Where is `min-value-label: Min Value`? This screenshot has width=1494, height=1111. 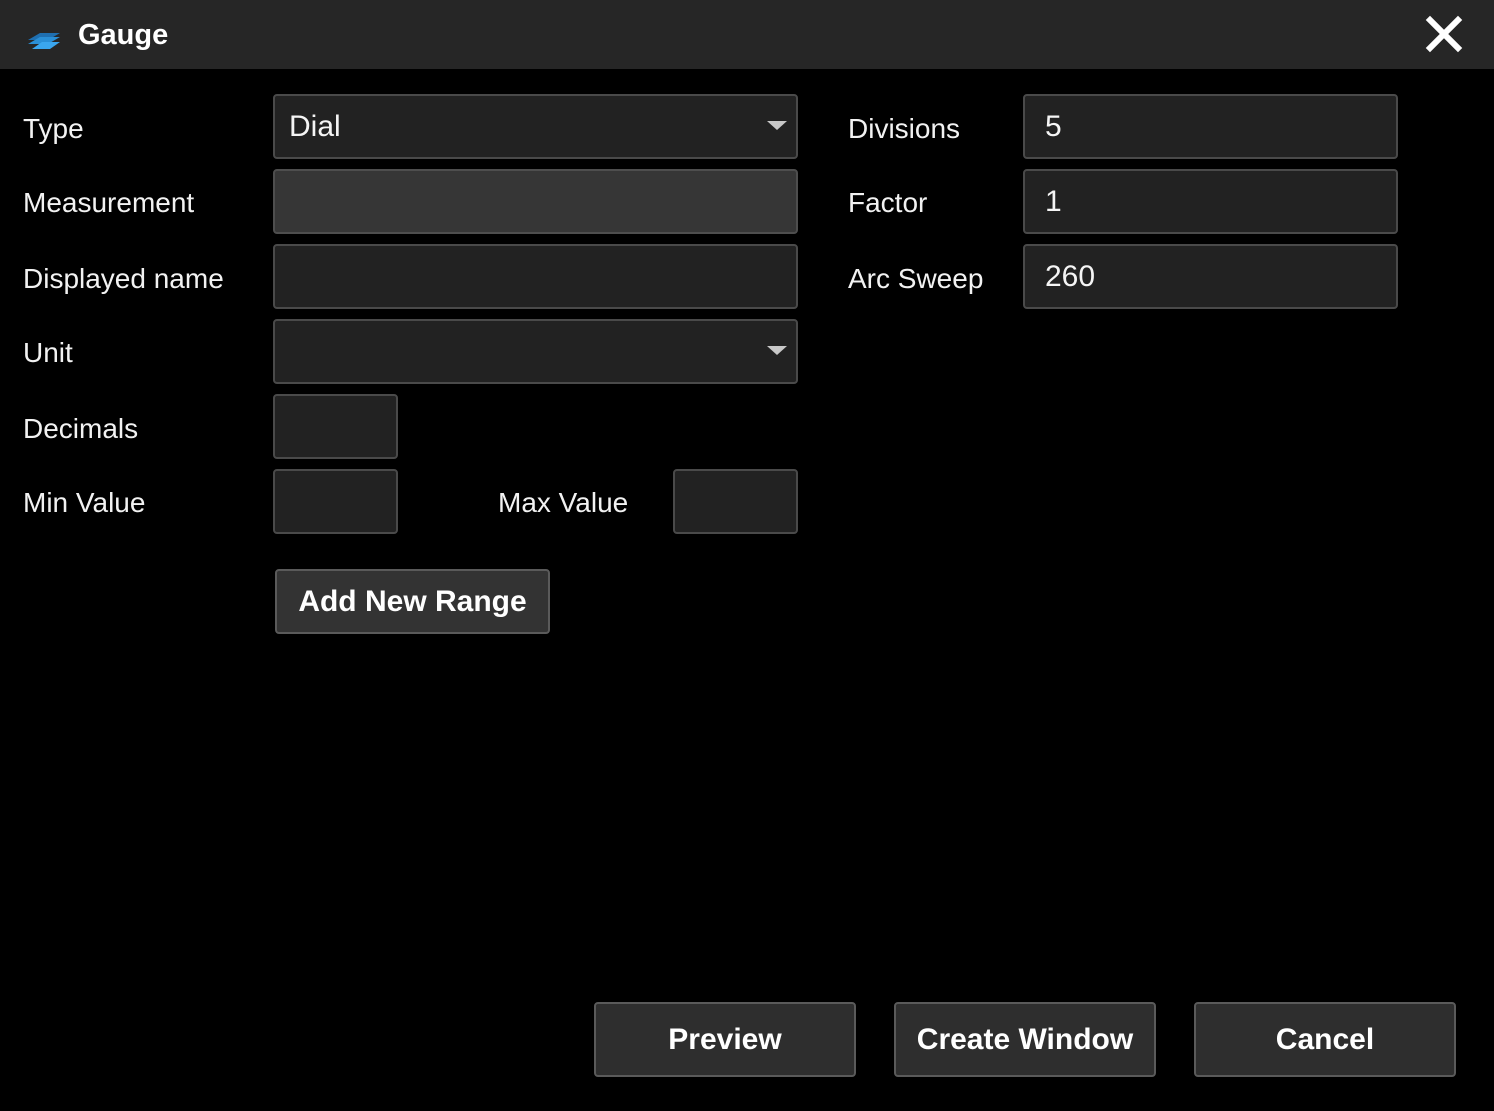
min-value-label: Min Value is located at coordinates (84, 502).